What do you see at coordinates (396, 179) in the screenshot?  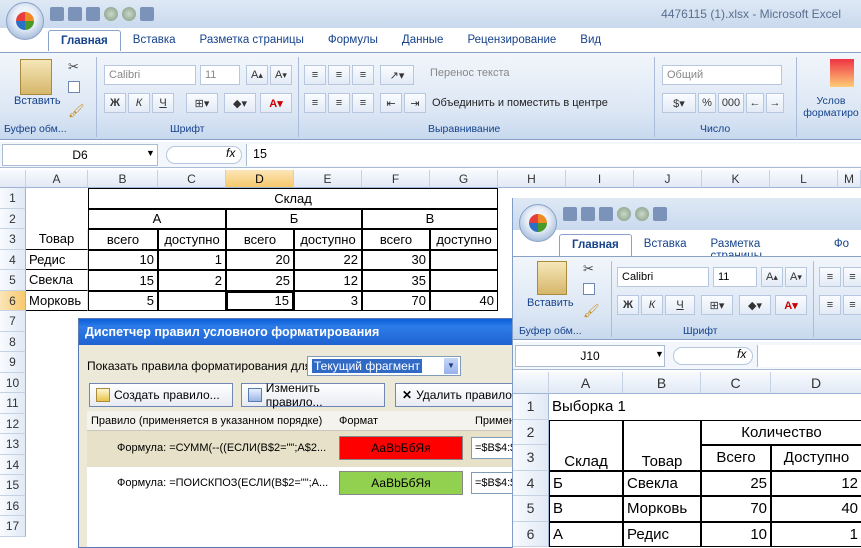 I see `column-header-F: F` at bounding box center [396, 179].